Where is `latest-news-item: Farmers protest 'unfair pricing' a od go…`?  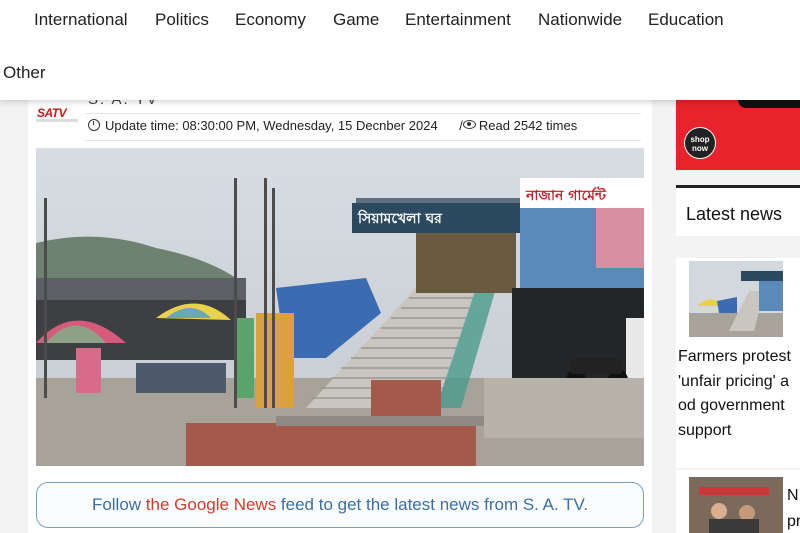
latest-news-item: Farmers protest 'unfair pricing' a od go… is located at coordinates (738, 363).